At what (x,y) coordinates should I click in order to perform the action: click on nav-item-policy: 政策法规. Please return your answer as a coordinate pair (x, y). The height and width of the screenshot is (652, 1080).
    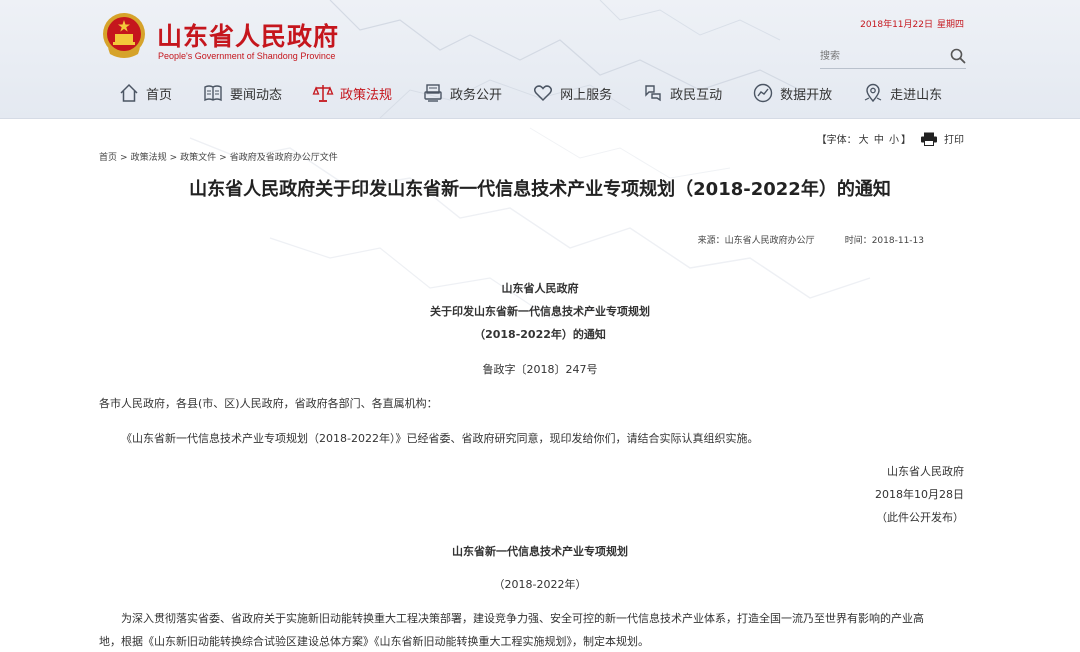
    Looking at the image, I should click on (352, 93).